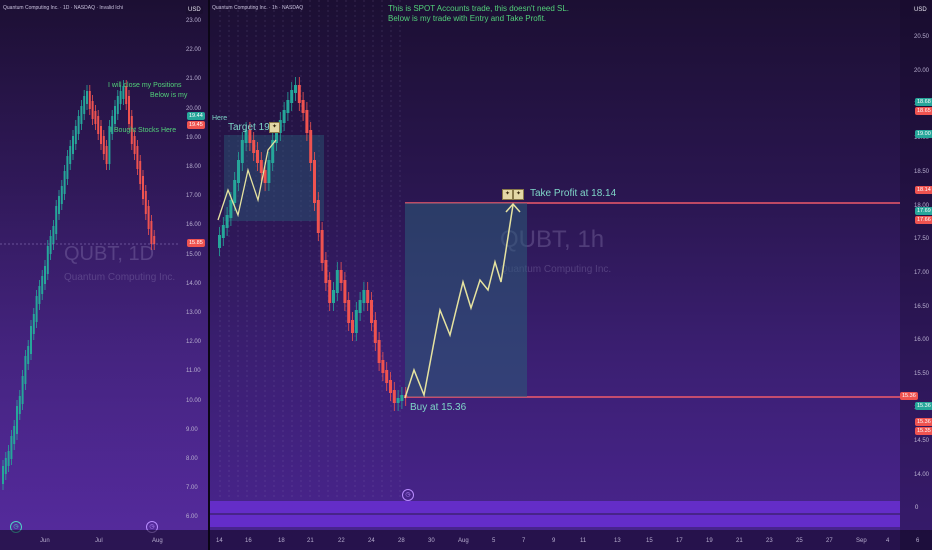 This screenshot has width=932, height=550. What do you see at coordinates (194, 79) in the screenshot?
I see `left-axis-tick: 21.00` at bounding box center [194, 79].